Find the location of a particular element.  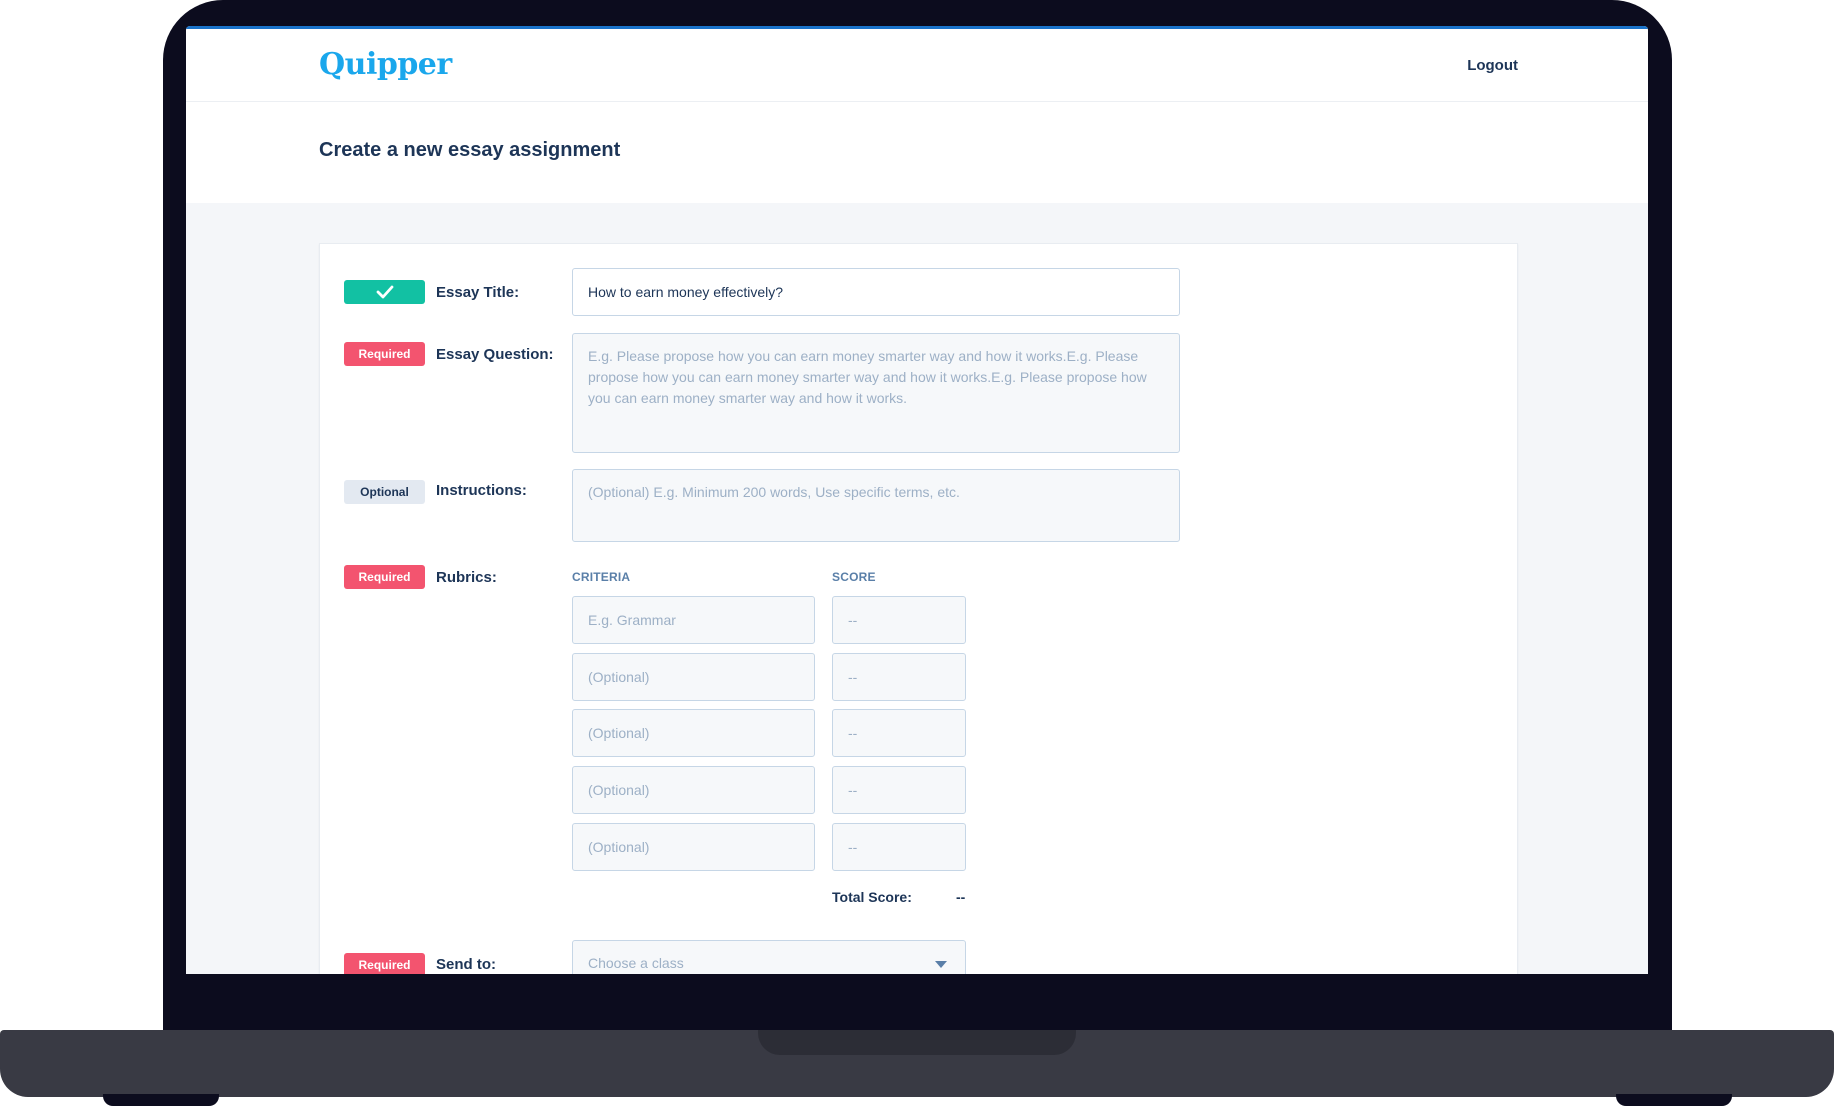

rubric-criteria-placeholder: E.g. Grammar is located at coordinates (632, 620).